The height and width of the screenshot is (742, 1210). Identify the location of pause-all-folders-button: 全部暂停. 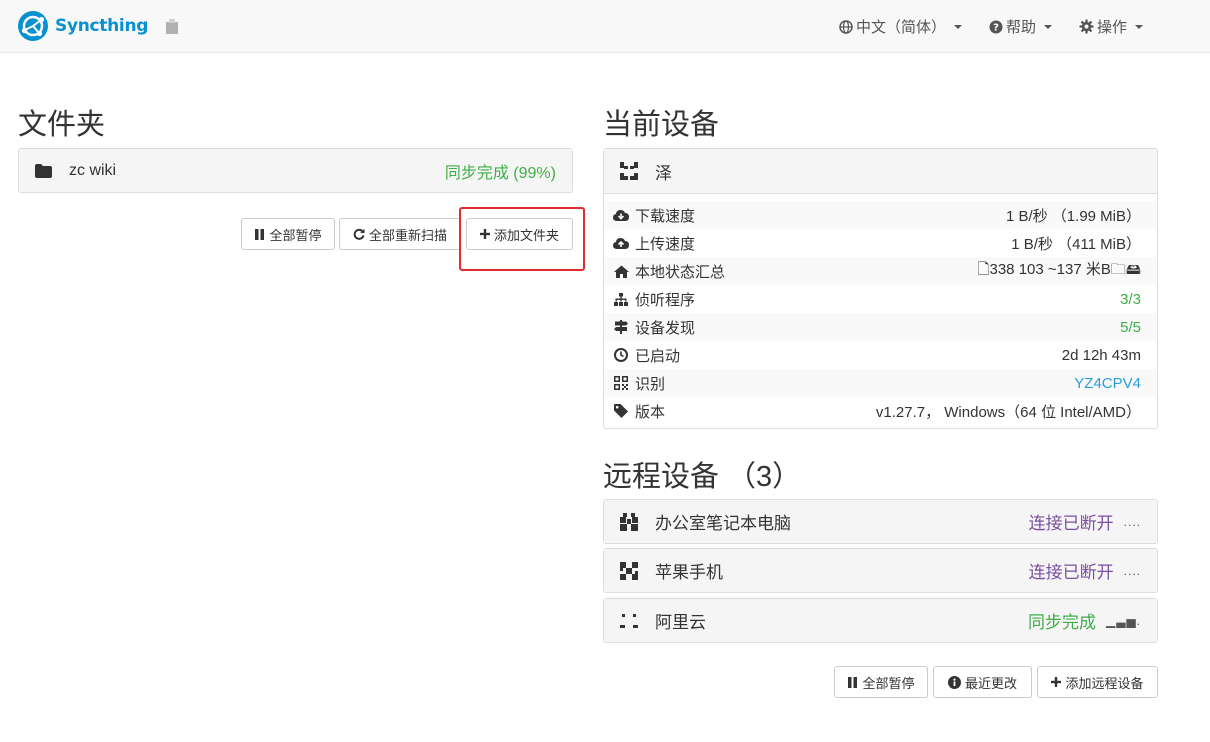
(288, 234).